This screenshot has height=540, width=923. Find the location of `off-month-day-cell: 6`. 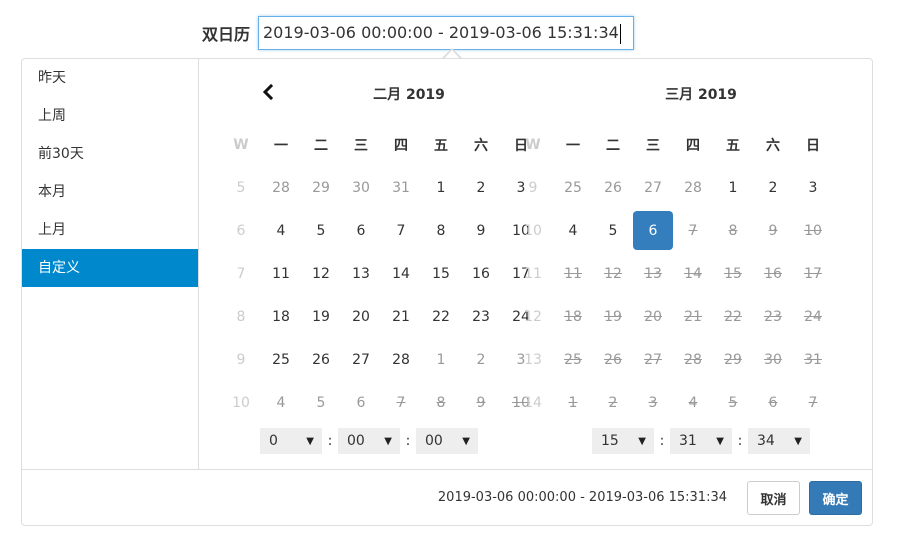

off-month-day-cell: 6 is located at coordinates (361, 402).